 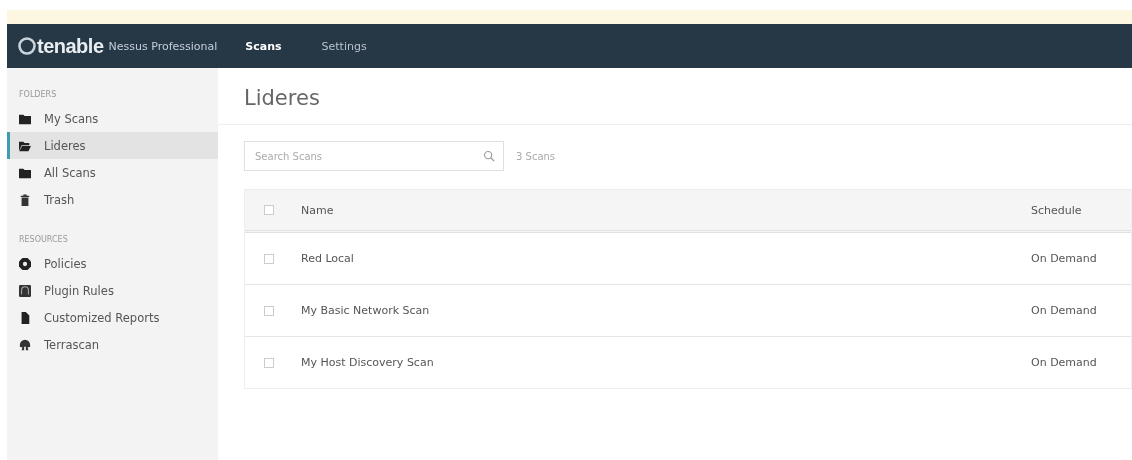 What do you see at coordinates (328, 258) in the screenshot?
I see `table-cell-text: Red Local` at bounding box center [328, 258].